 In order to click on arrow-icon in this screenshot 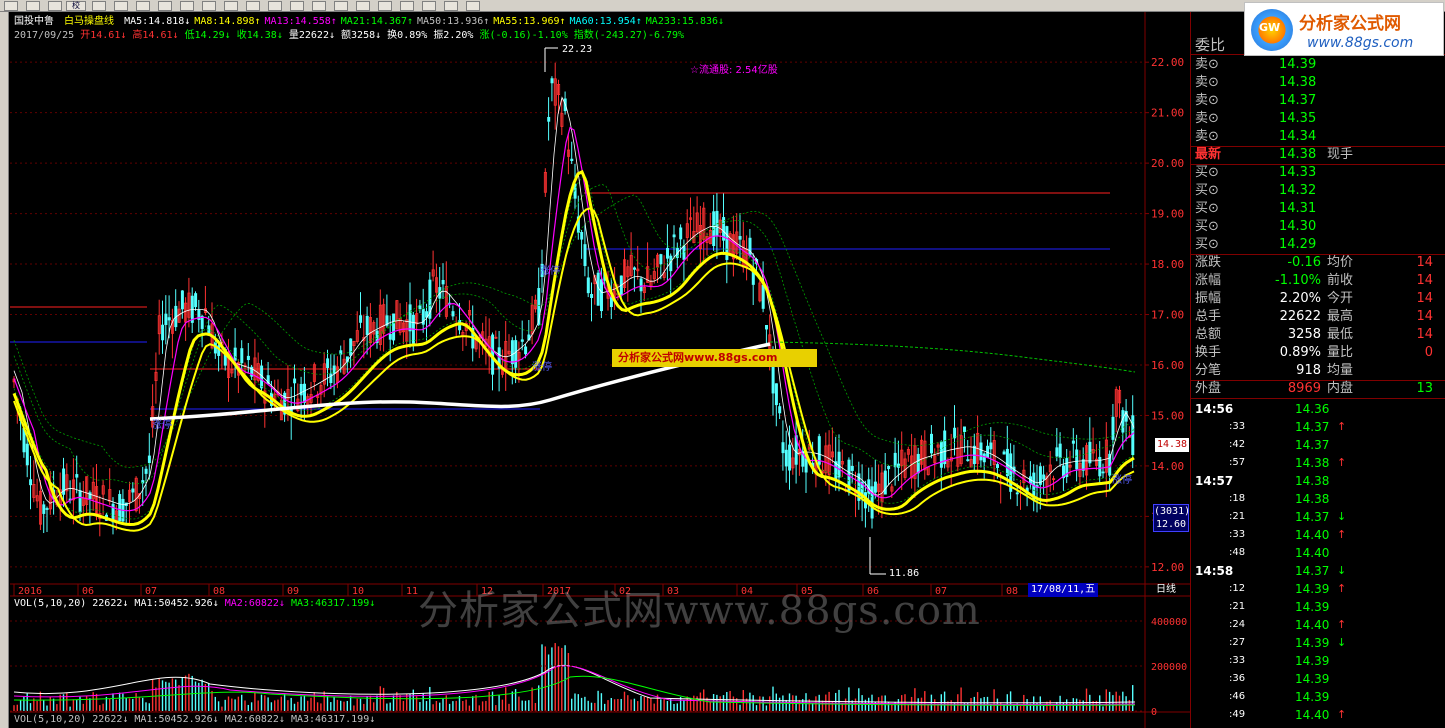, I will do `click(363, 6)`.